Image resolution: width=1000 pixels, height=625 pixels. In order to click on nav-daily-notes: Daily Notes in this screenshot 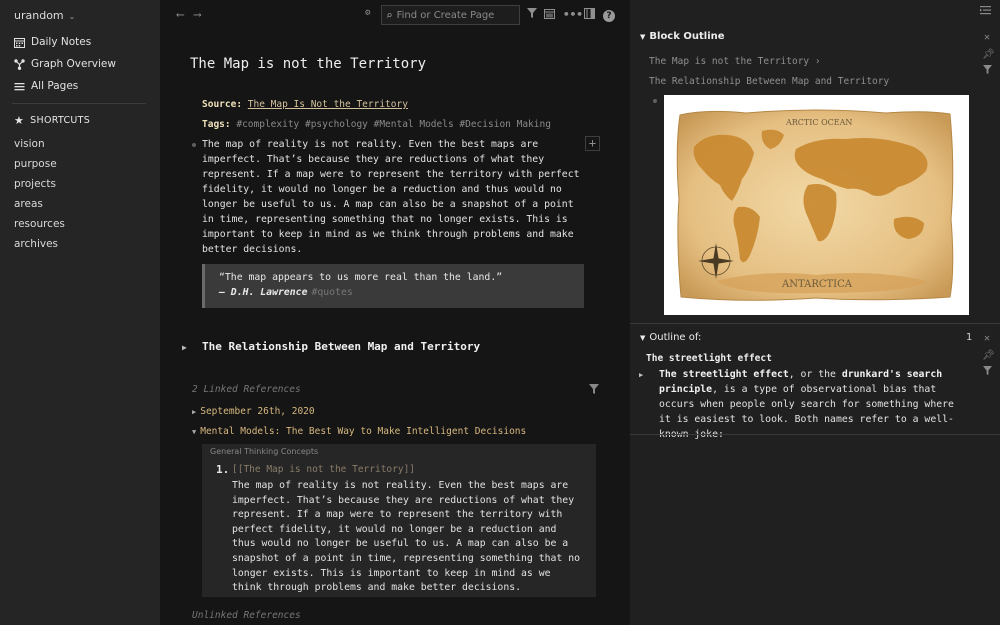, I will do `click(52, 42)`.